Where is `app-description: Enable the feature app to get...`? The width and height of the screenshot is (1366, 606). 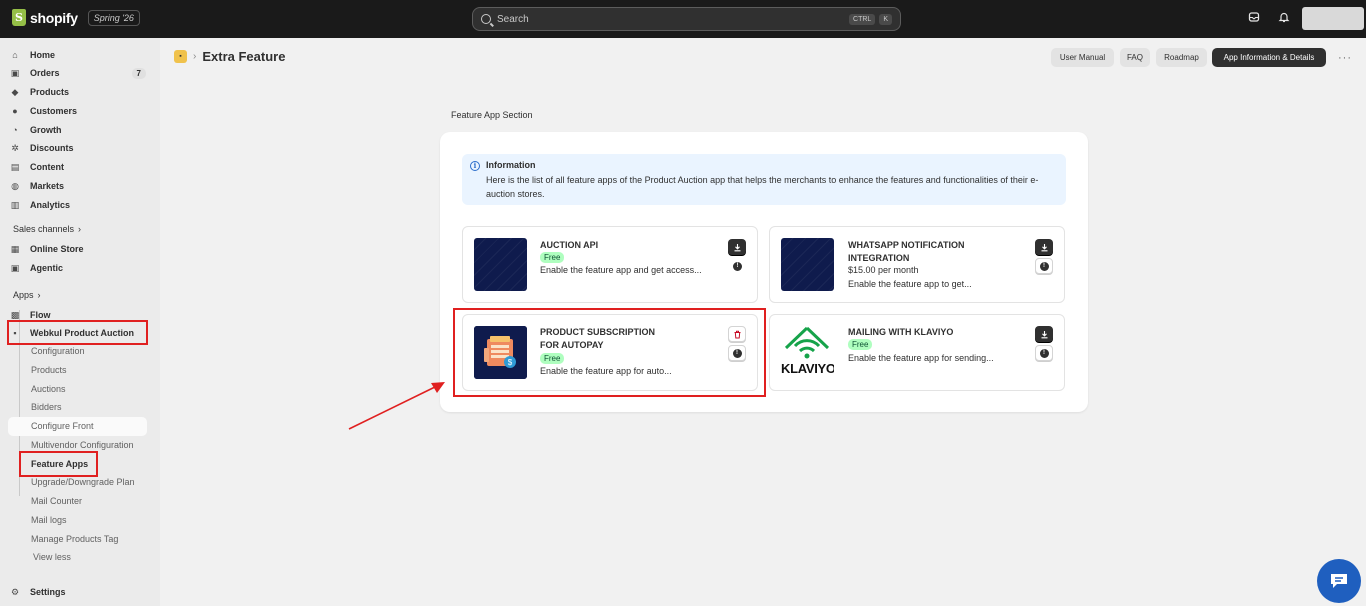 app-description: Enable the feature app to get... is located at coordinates (910, 284).